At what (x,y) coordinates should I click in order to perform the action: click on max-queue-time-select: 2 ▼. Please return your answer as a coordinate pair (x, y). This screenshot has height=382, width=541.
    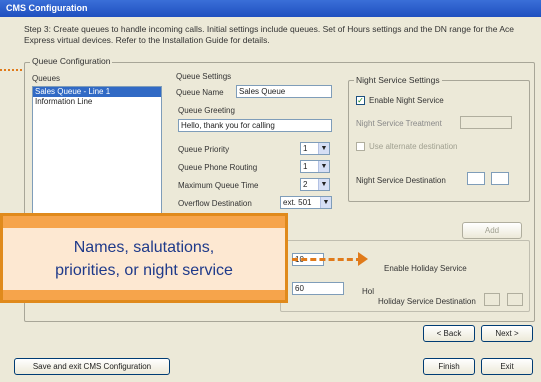
    Looking at the image, I should click on (315, 184).